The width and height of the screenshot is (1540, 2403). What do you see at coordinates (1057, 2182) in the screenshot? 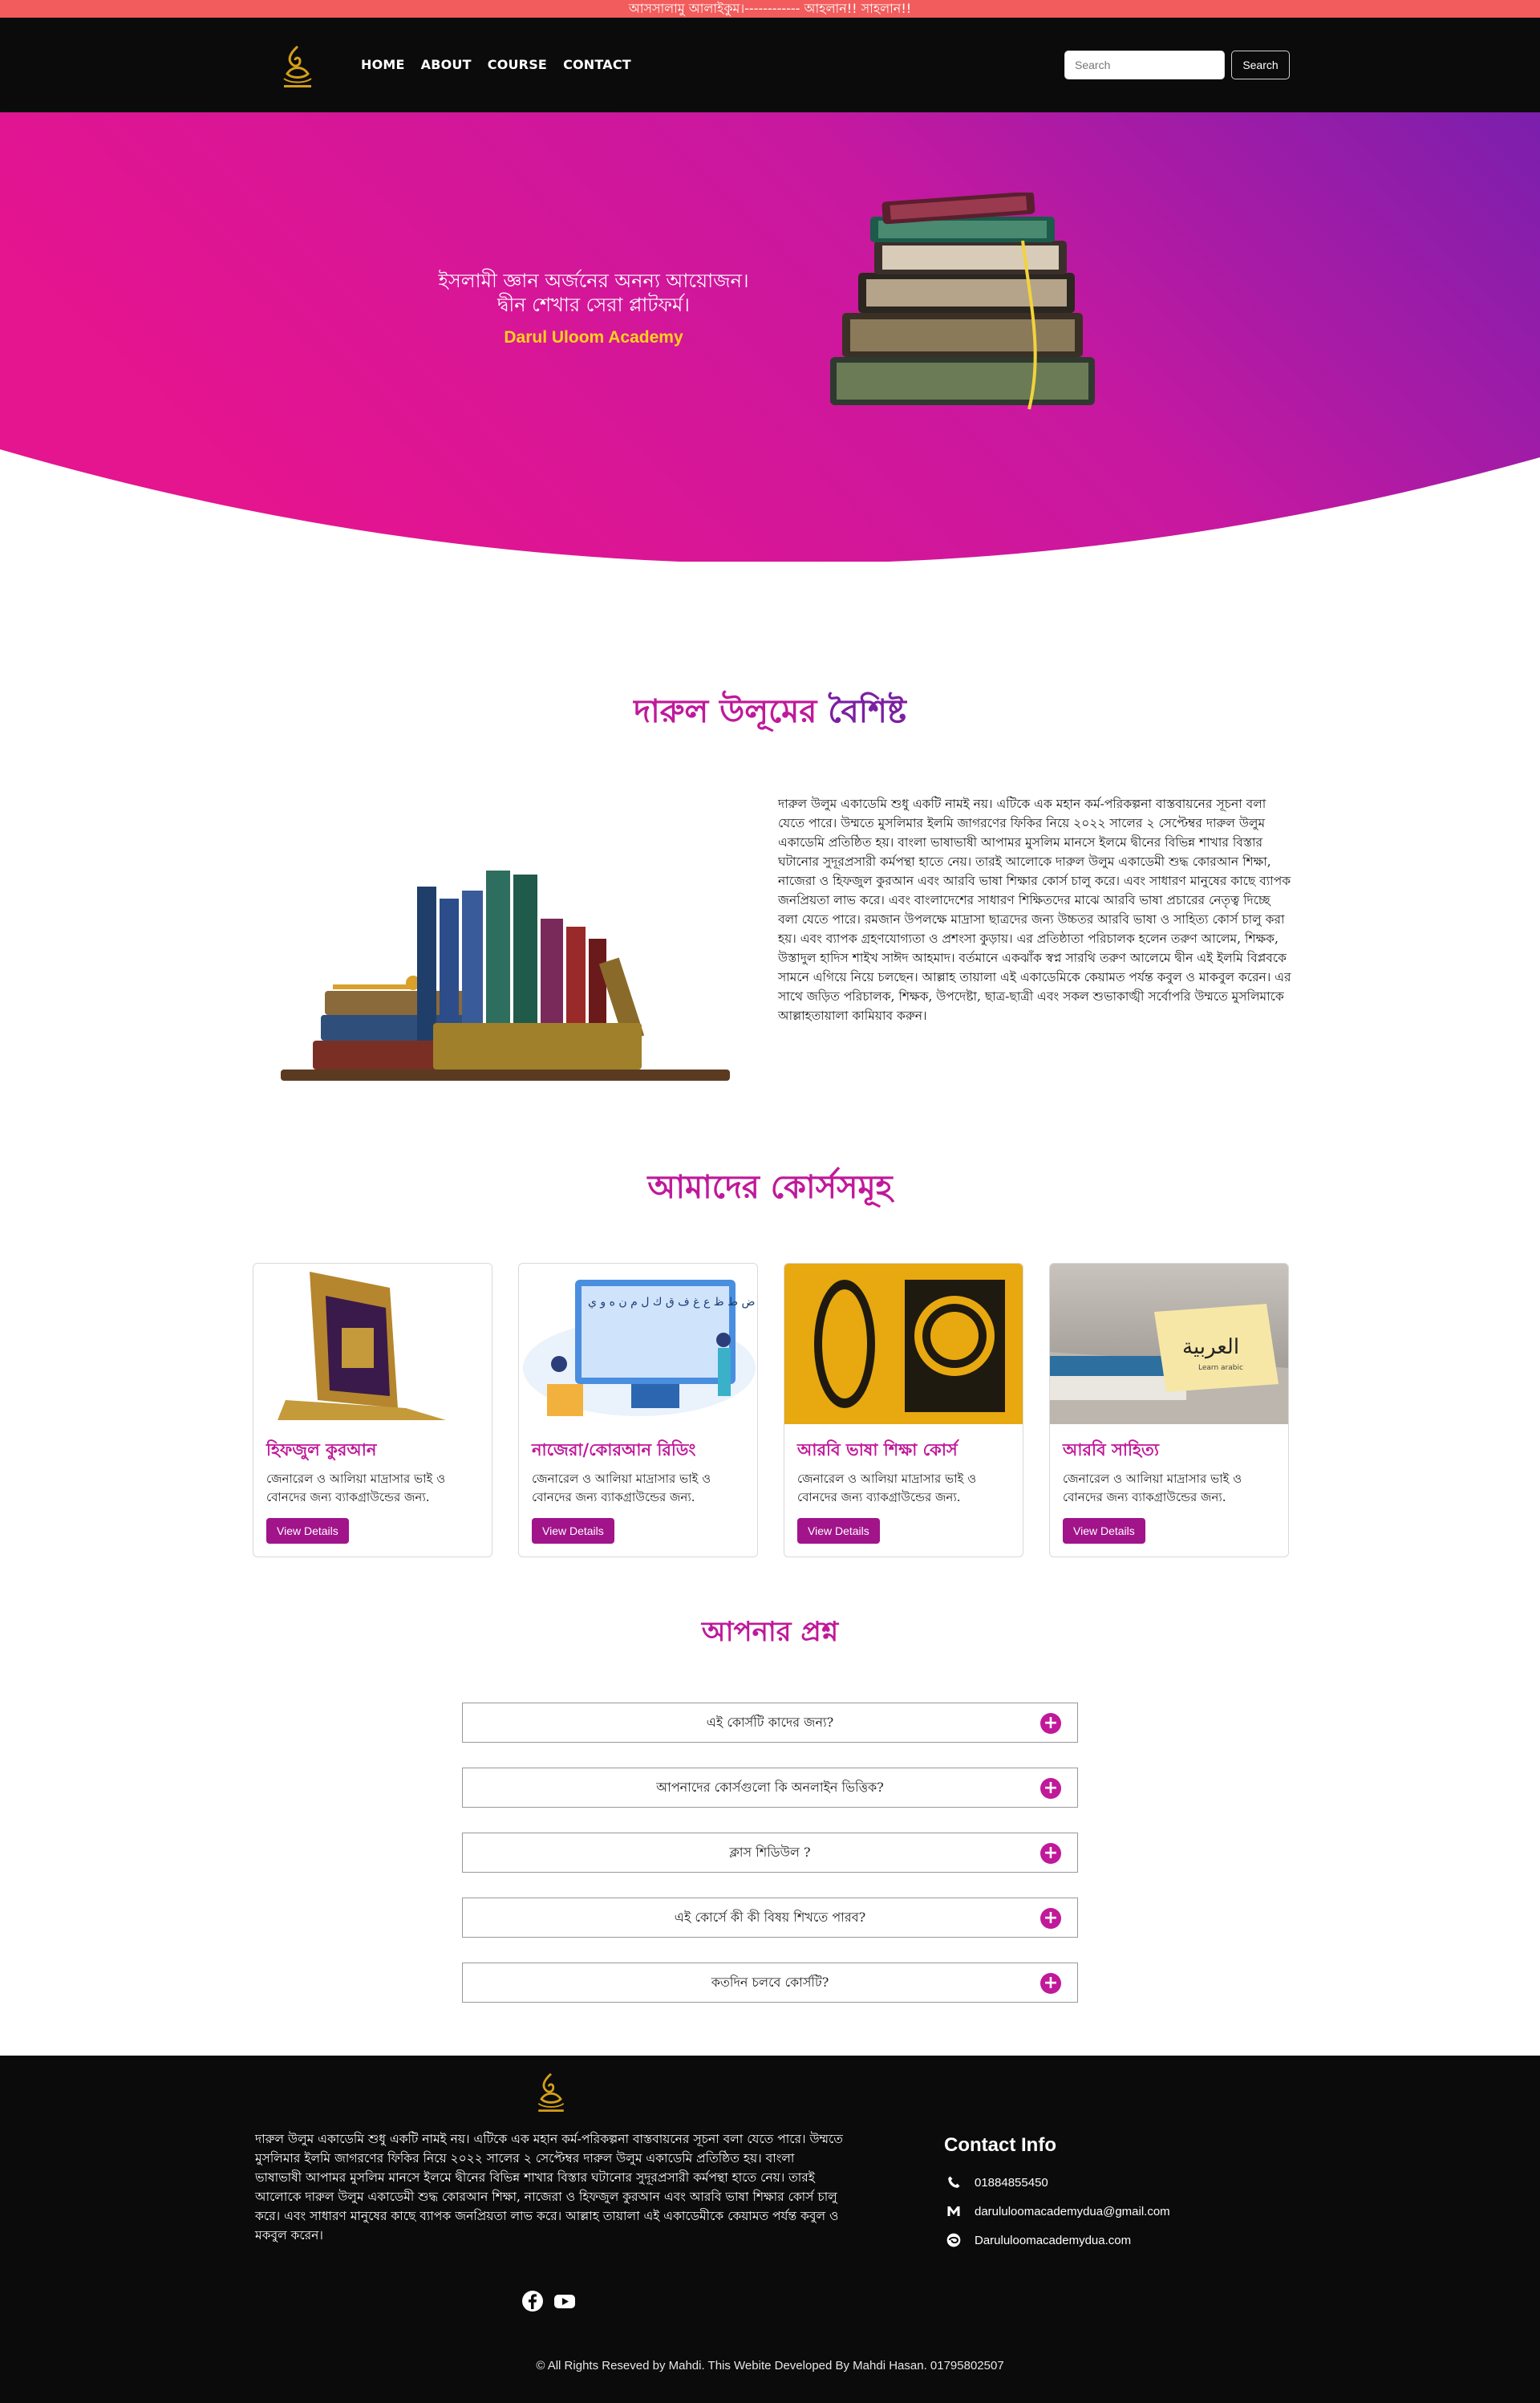
I see `contact-phone: 01884855450` at bounding box center [1057, 2182].